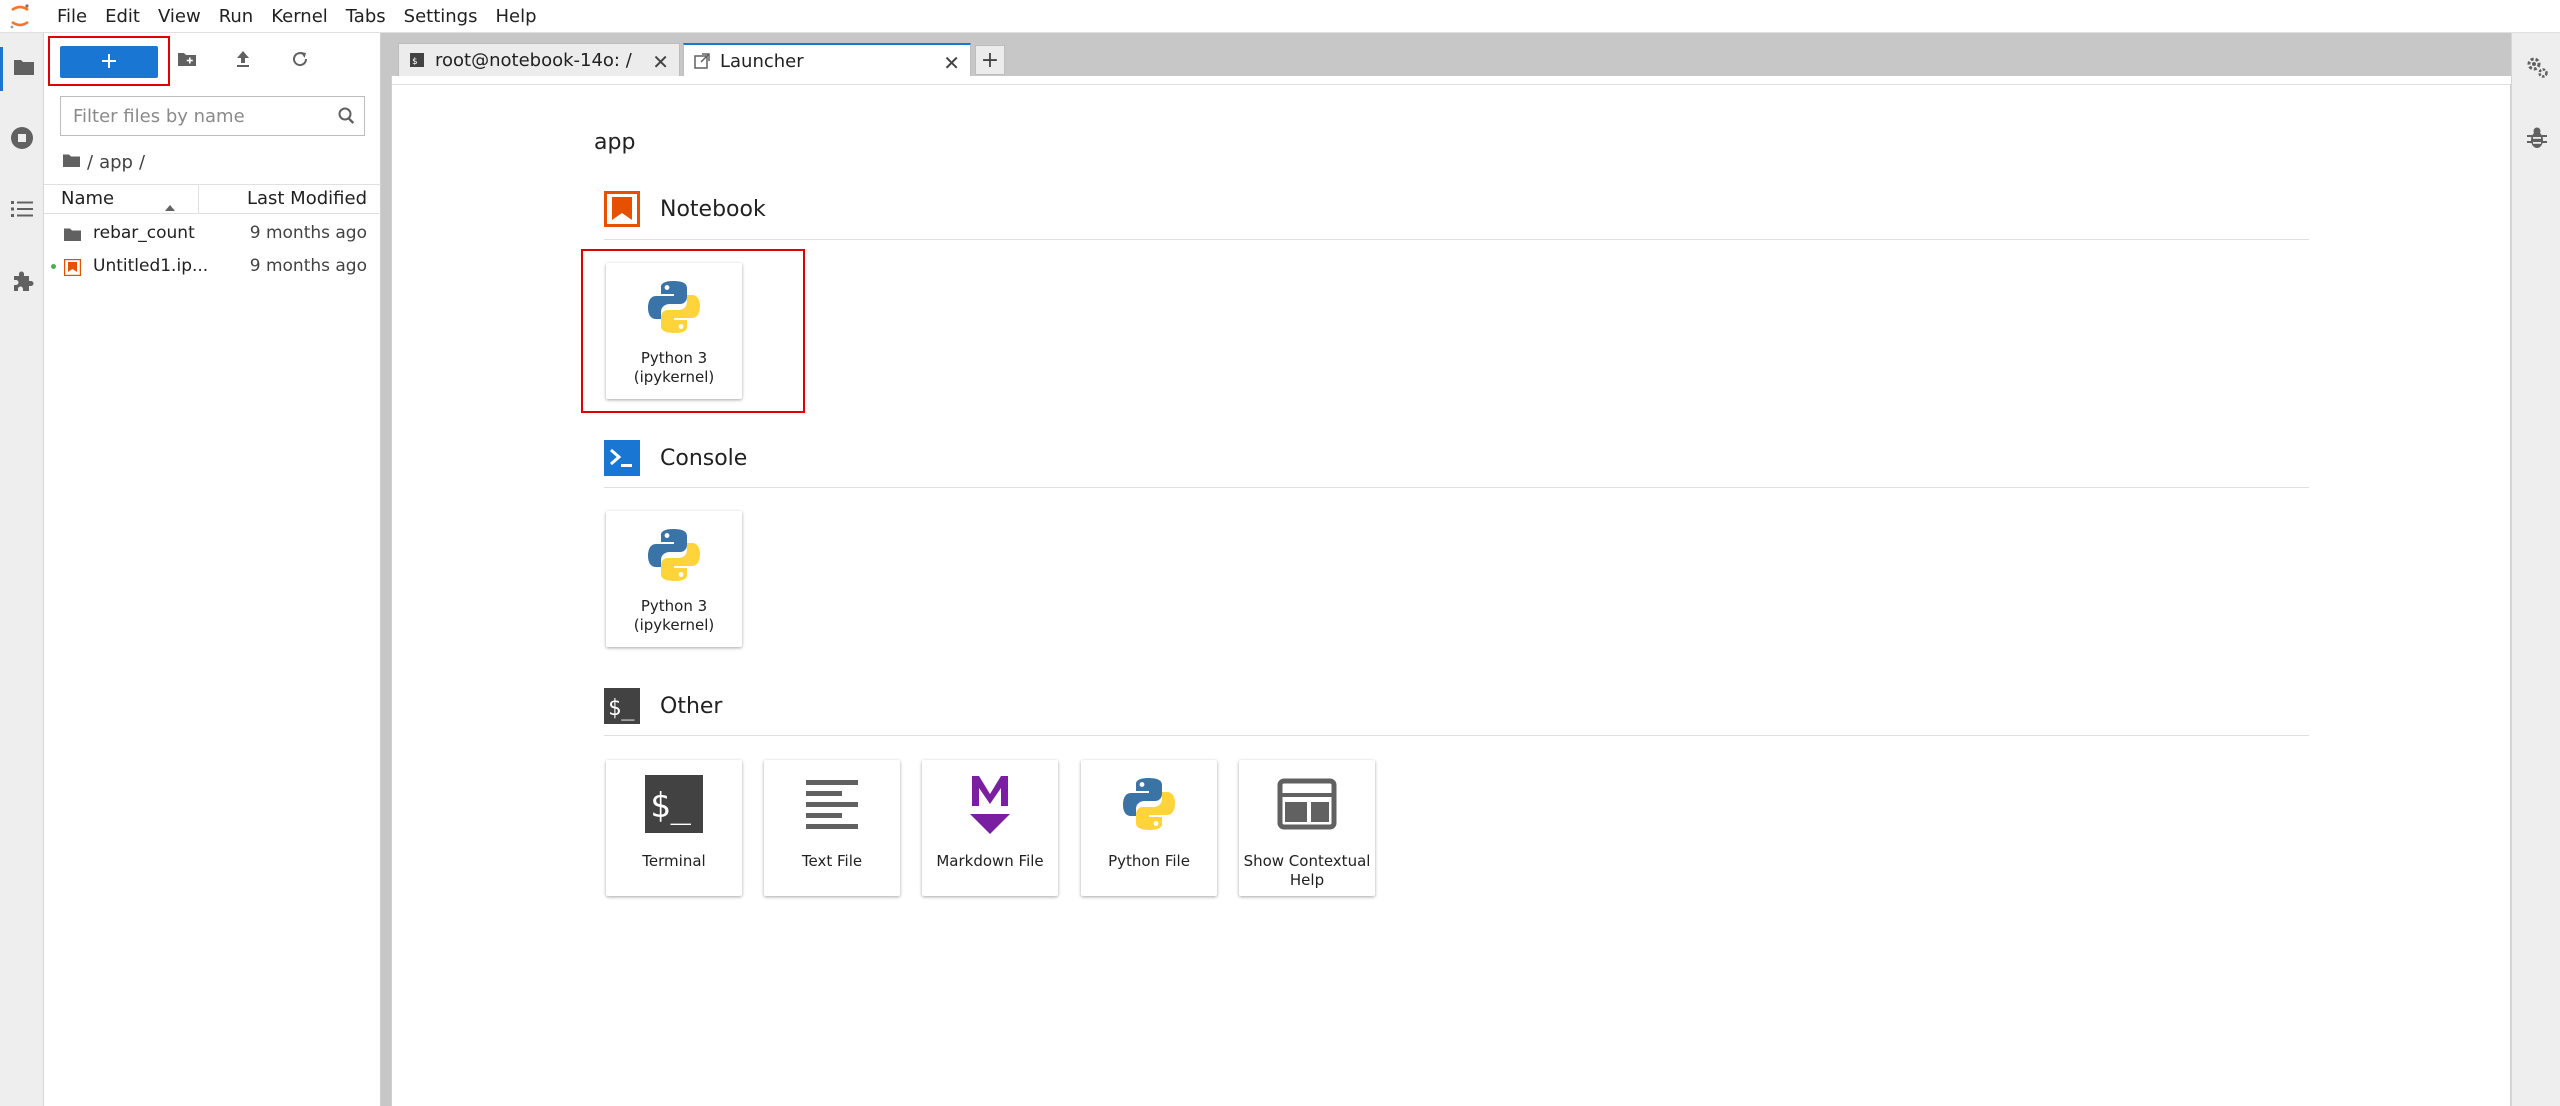  I want to click on toc-icon, so click(22, 211).